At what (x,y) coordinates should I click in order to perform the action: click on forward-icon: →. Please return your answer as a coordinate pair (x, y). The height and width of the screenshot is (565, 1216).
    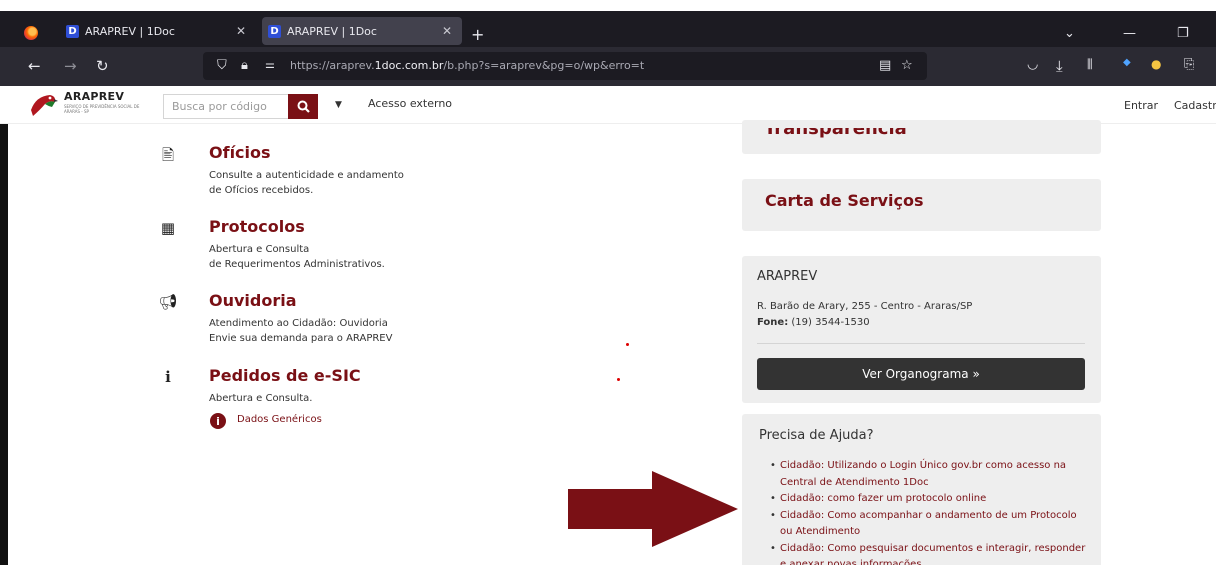
    Looking at the image, I should click on (70, 66).